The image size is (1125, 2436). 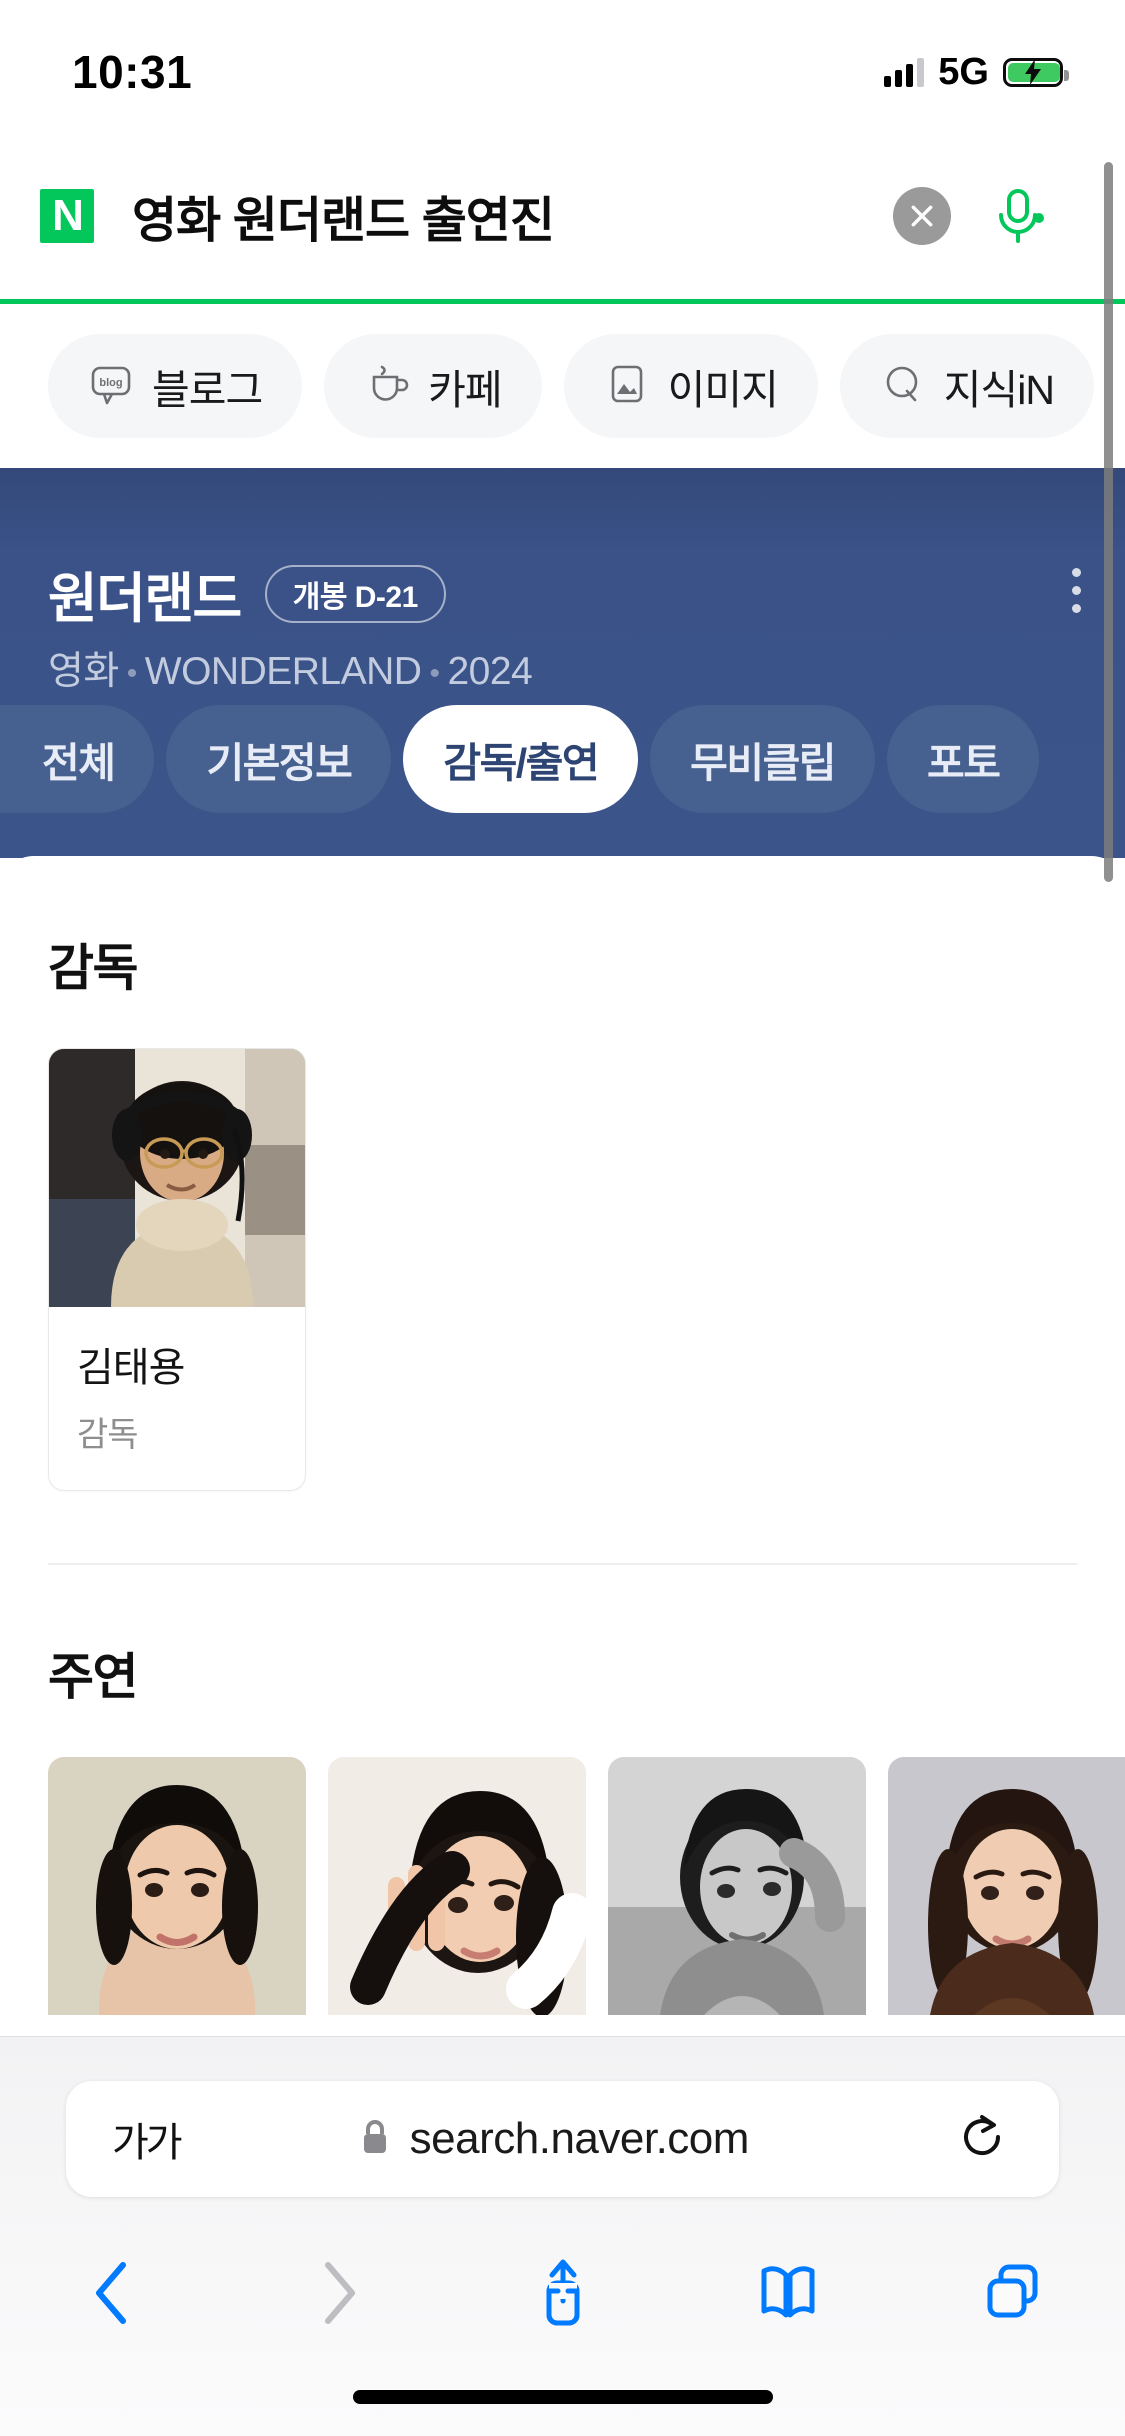 What do you see at coordinates (512, 216) in the screenshot?
I see `search-input: 영화 원더랜드 출연진` at bounding box center [512, 216].